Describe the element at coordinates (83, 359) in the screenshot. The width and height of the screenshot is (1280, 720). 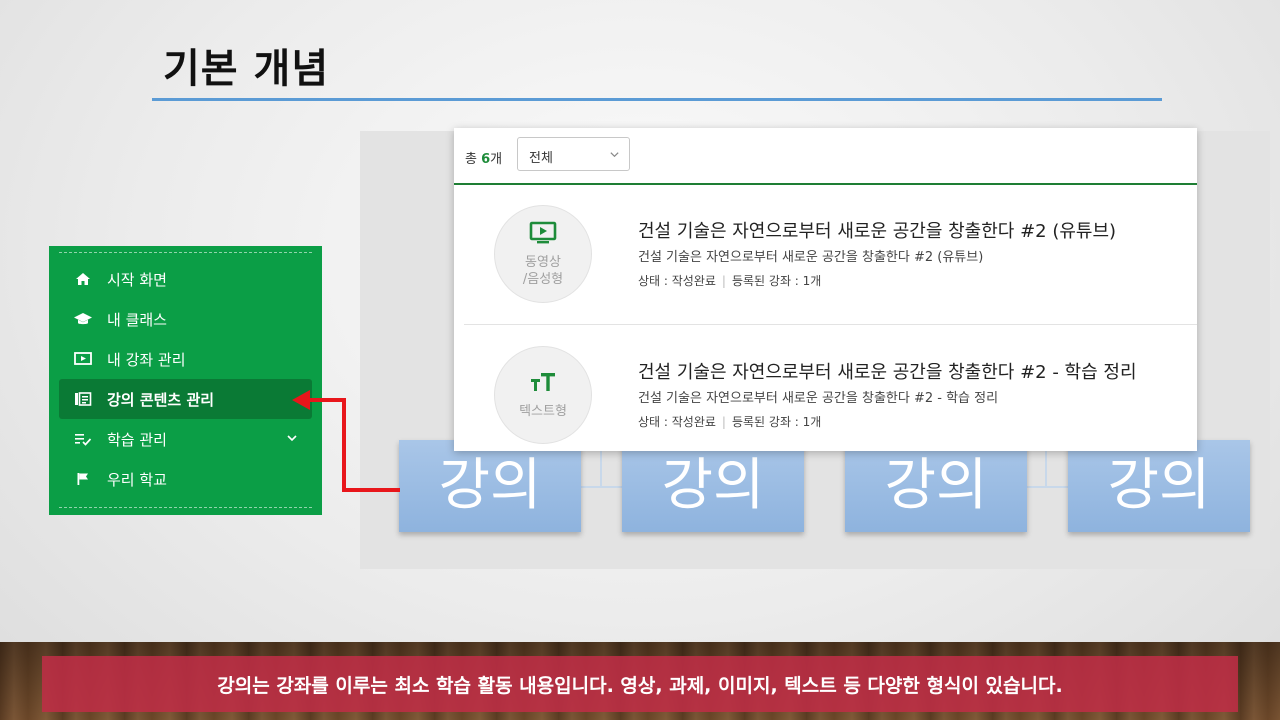
I see `video-screen-icon` at that location.